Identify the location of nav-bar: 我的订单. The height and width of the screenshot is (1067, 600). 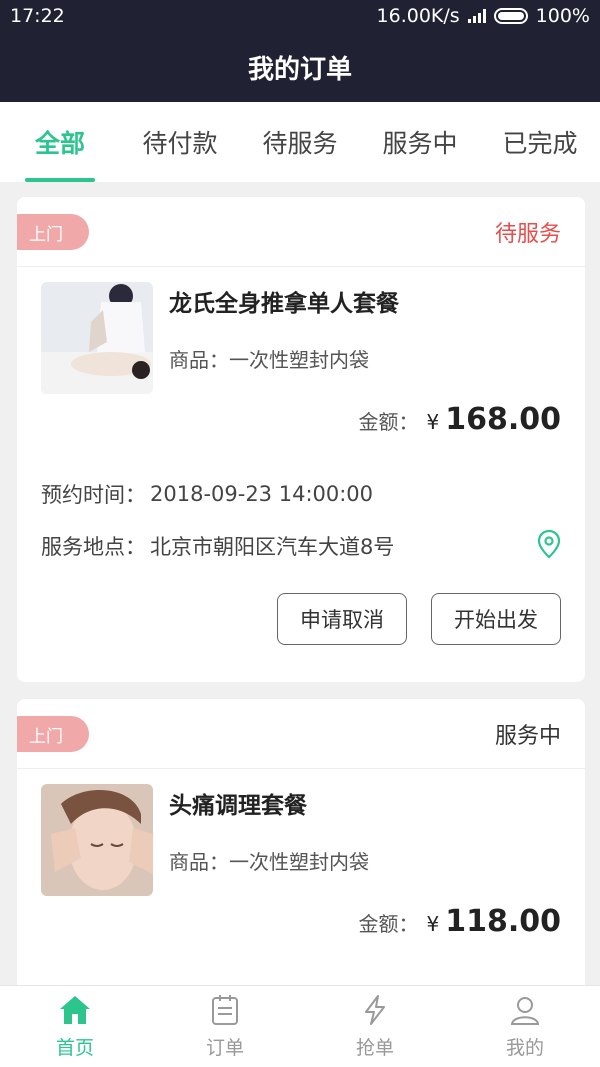
(300, 67).